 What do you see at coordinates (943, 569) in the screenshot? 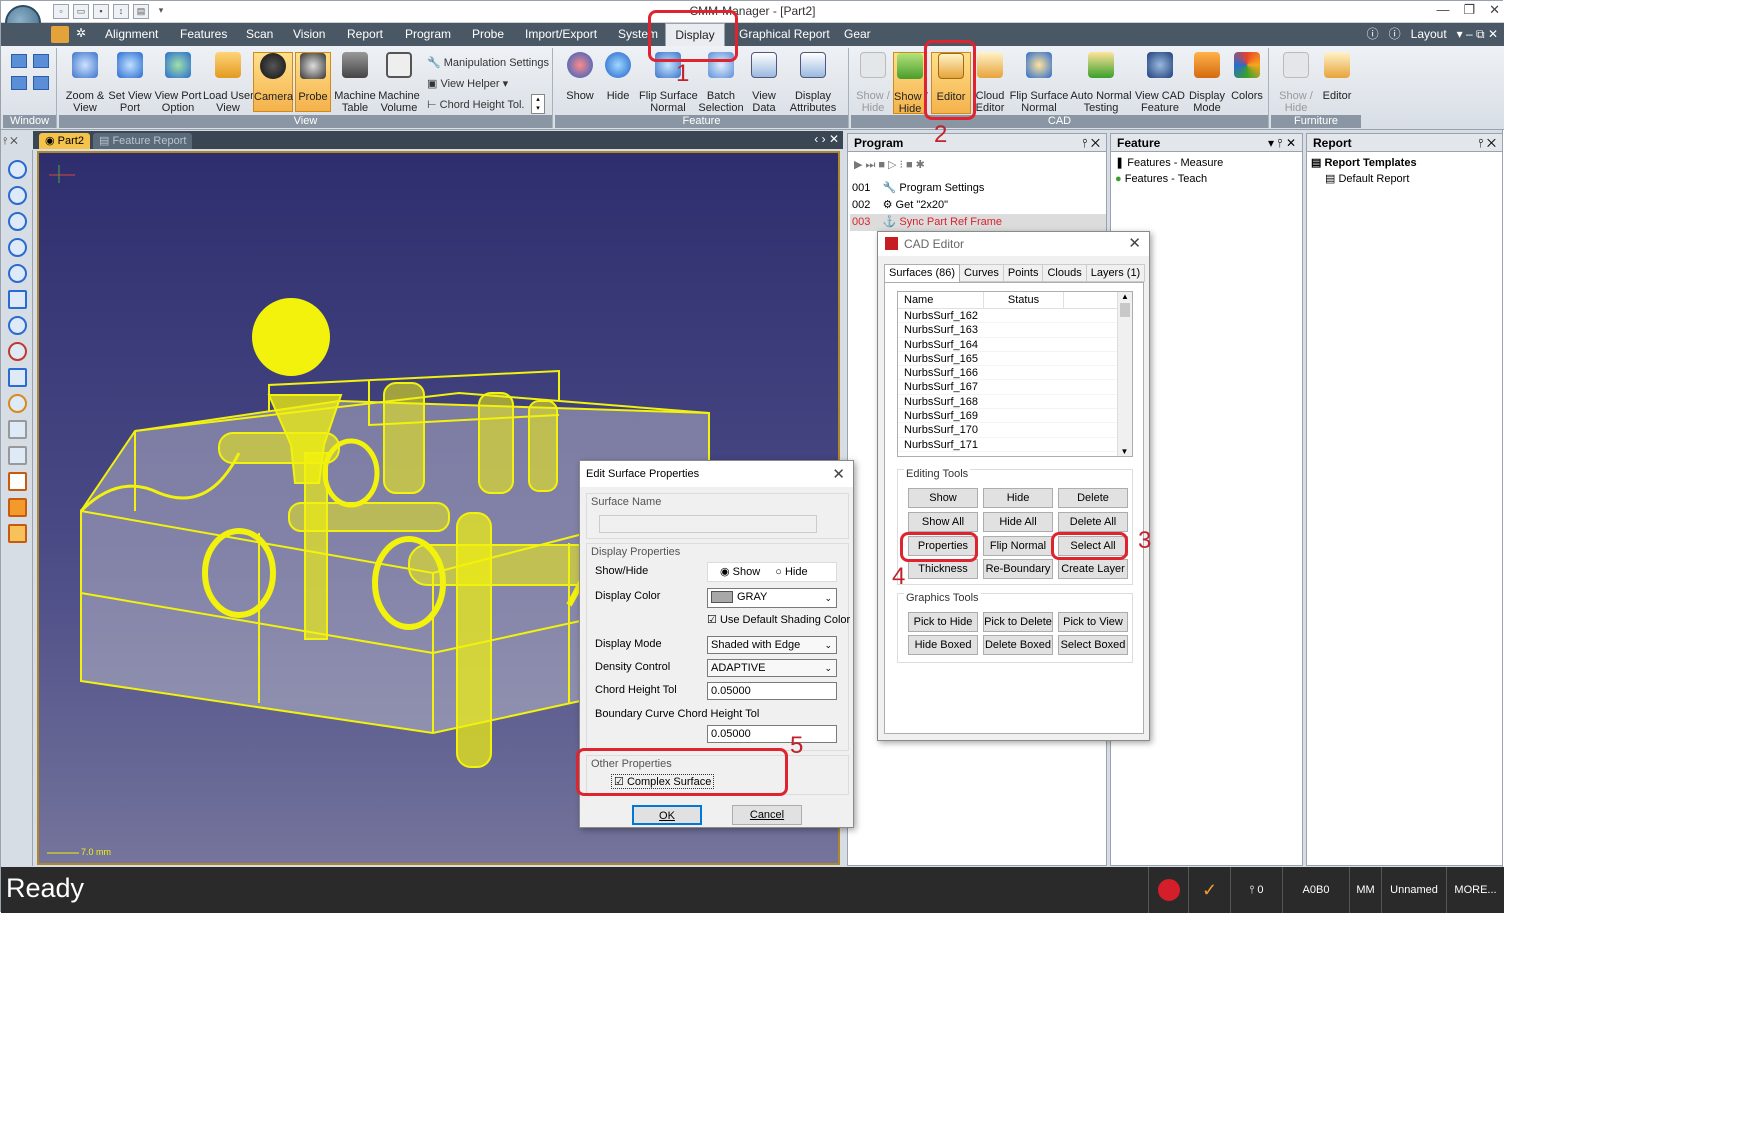
I see `thickness-button: Thickness` at bounding box center [943, 569].